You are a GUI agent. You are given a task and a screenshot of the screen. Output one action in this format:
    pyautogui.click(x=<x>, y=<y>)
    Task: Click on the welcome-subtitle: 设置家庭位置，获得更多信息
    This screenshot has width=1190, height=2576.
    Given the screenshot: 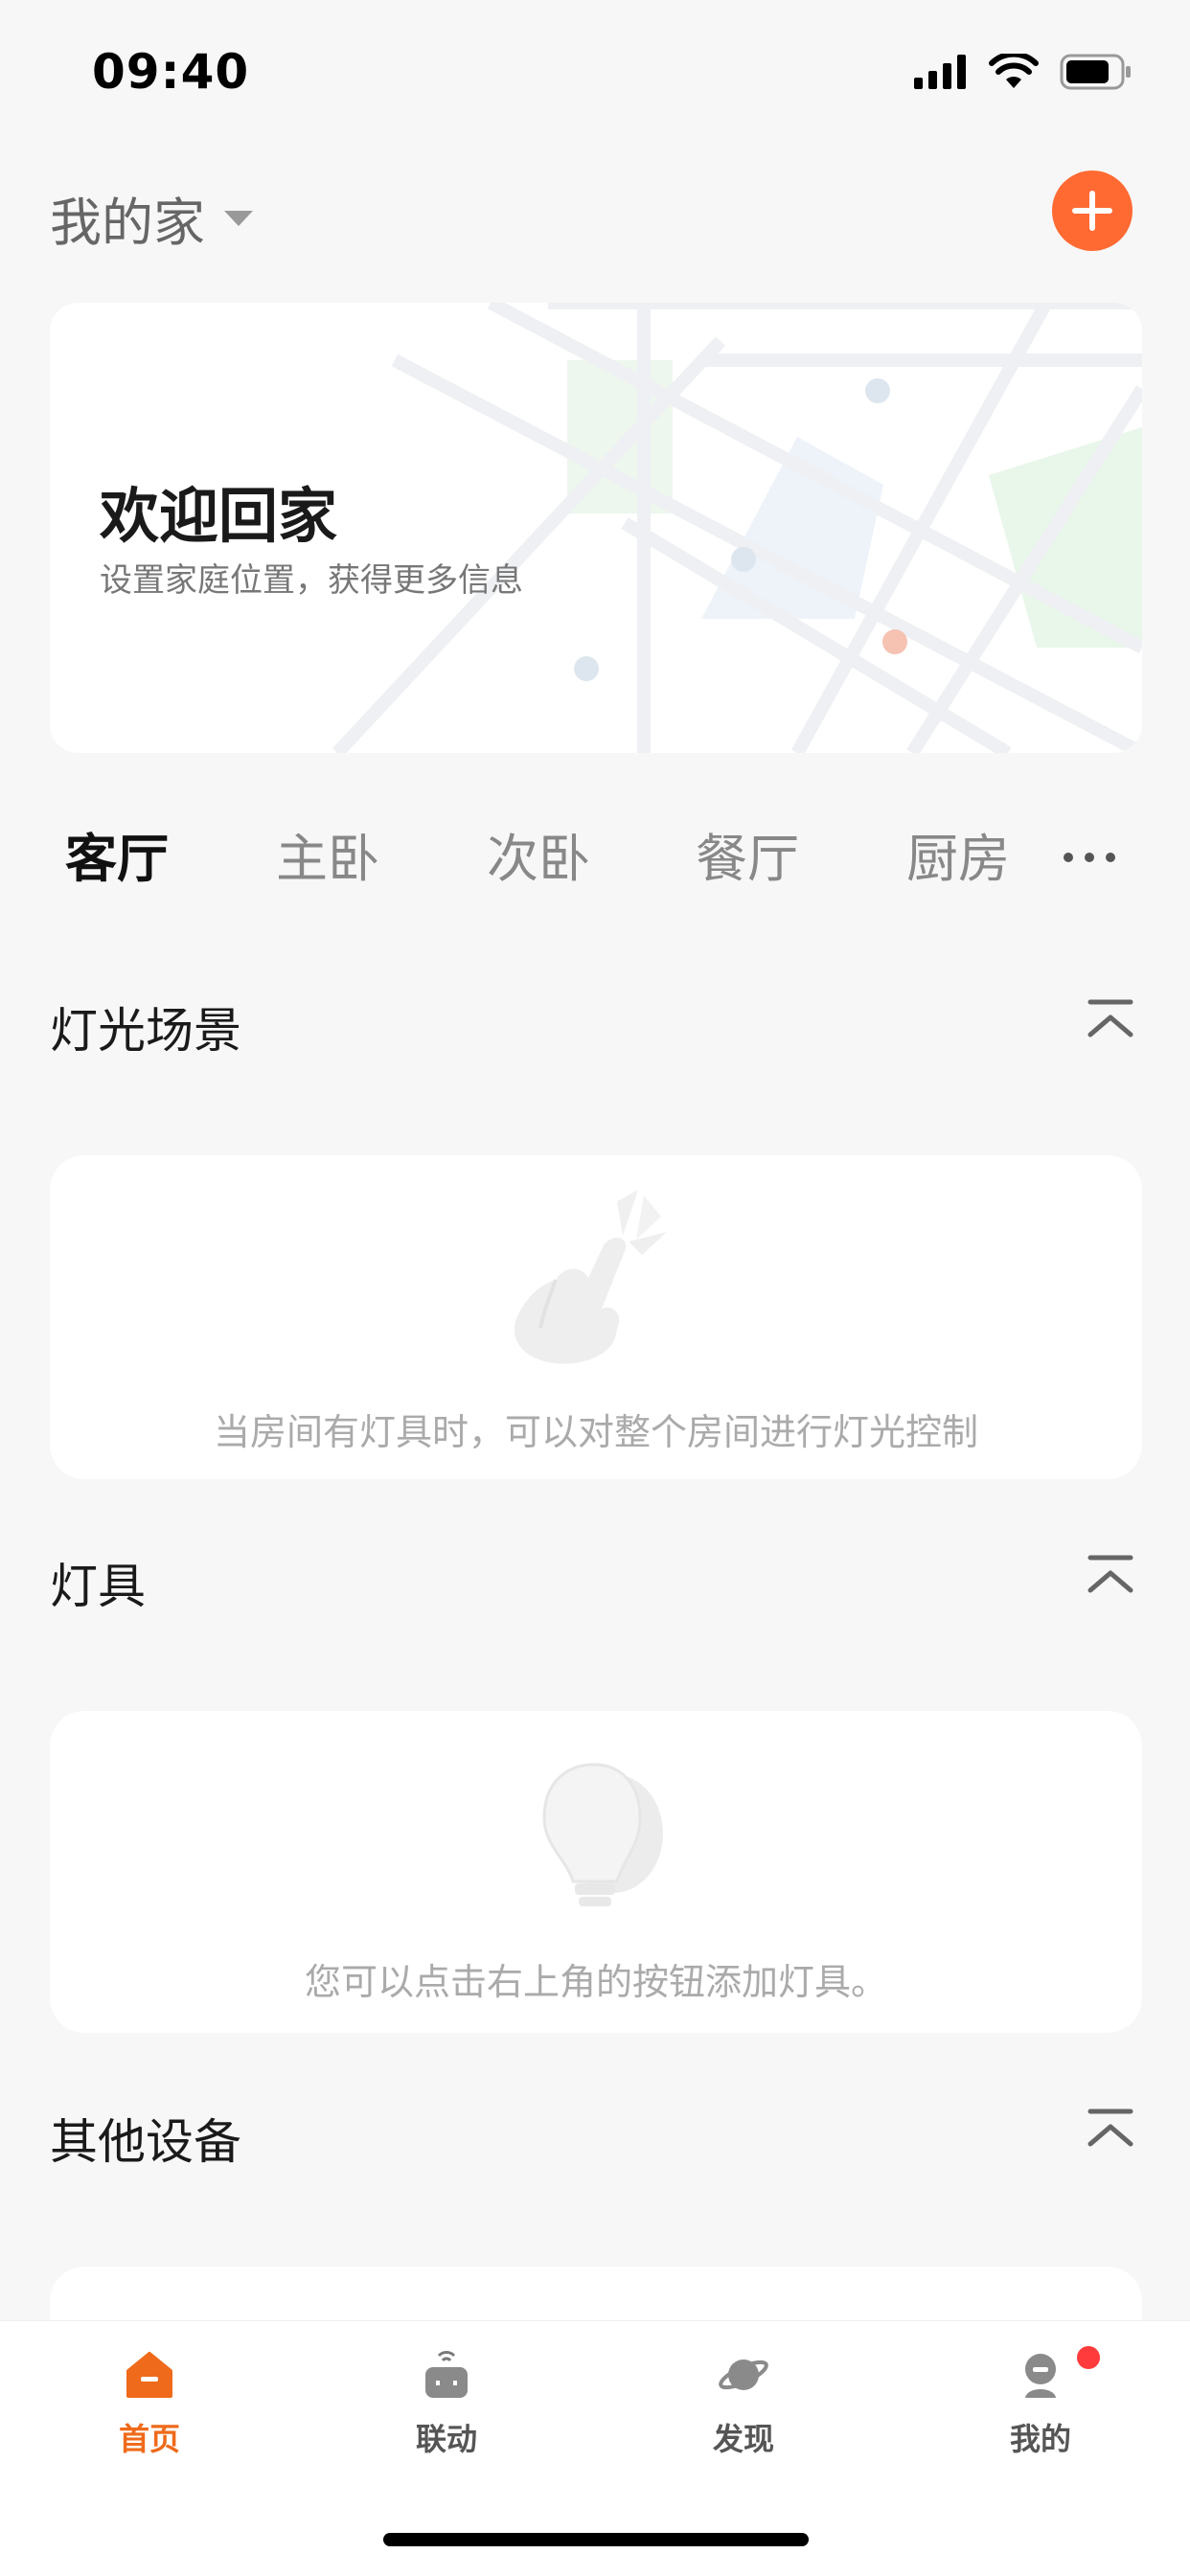 What is the action you would take?
    pyautogui.click(x=311, y=580)
    